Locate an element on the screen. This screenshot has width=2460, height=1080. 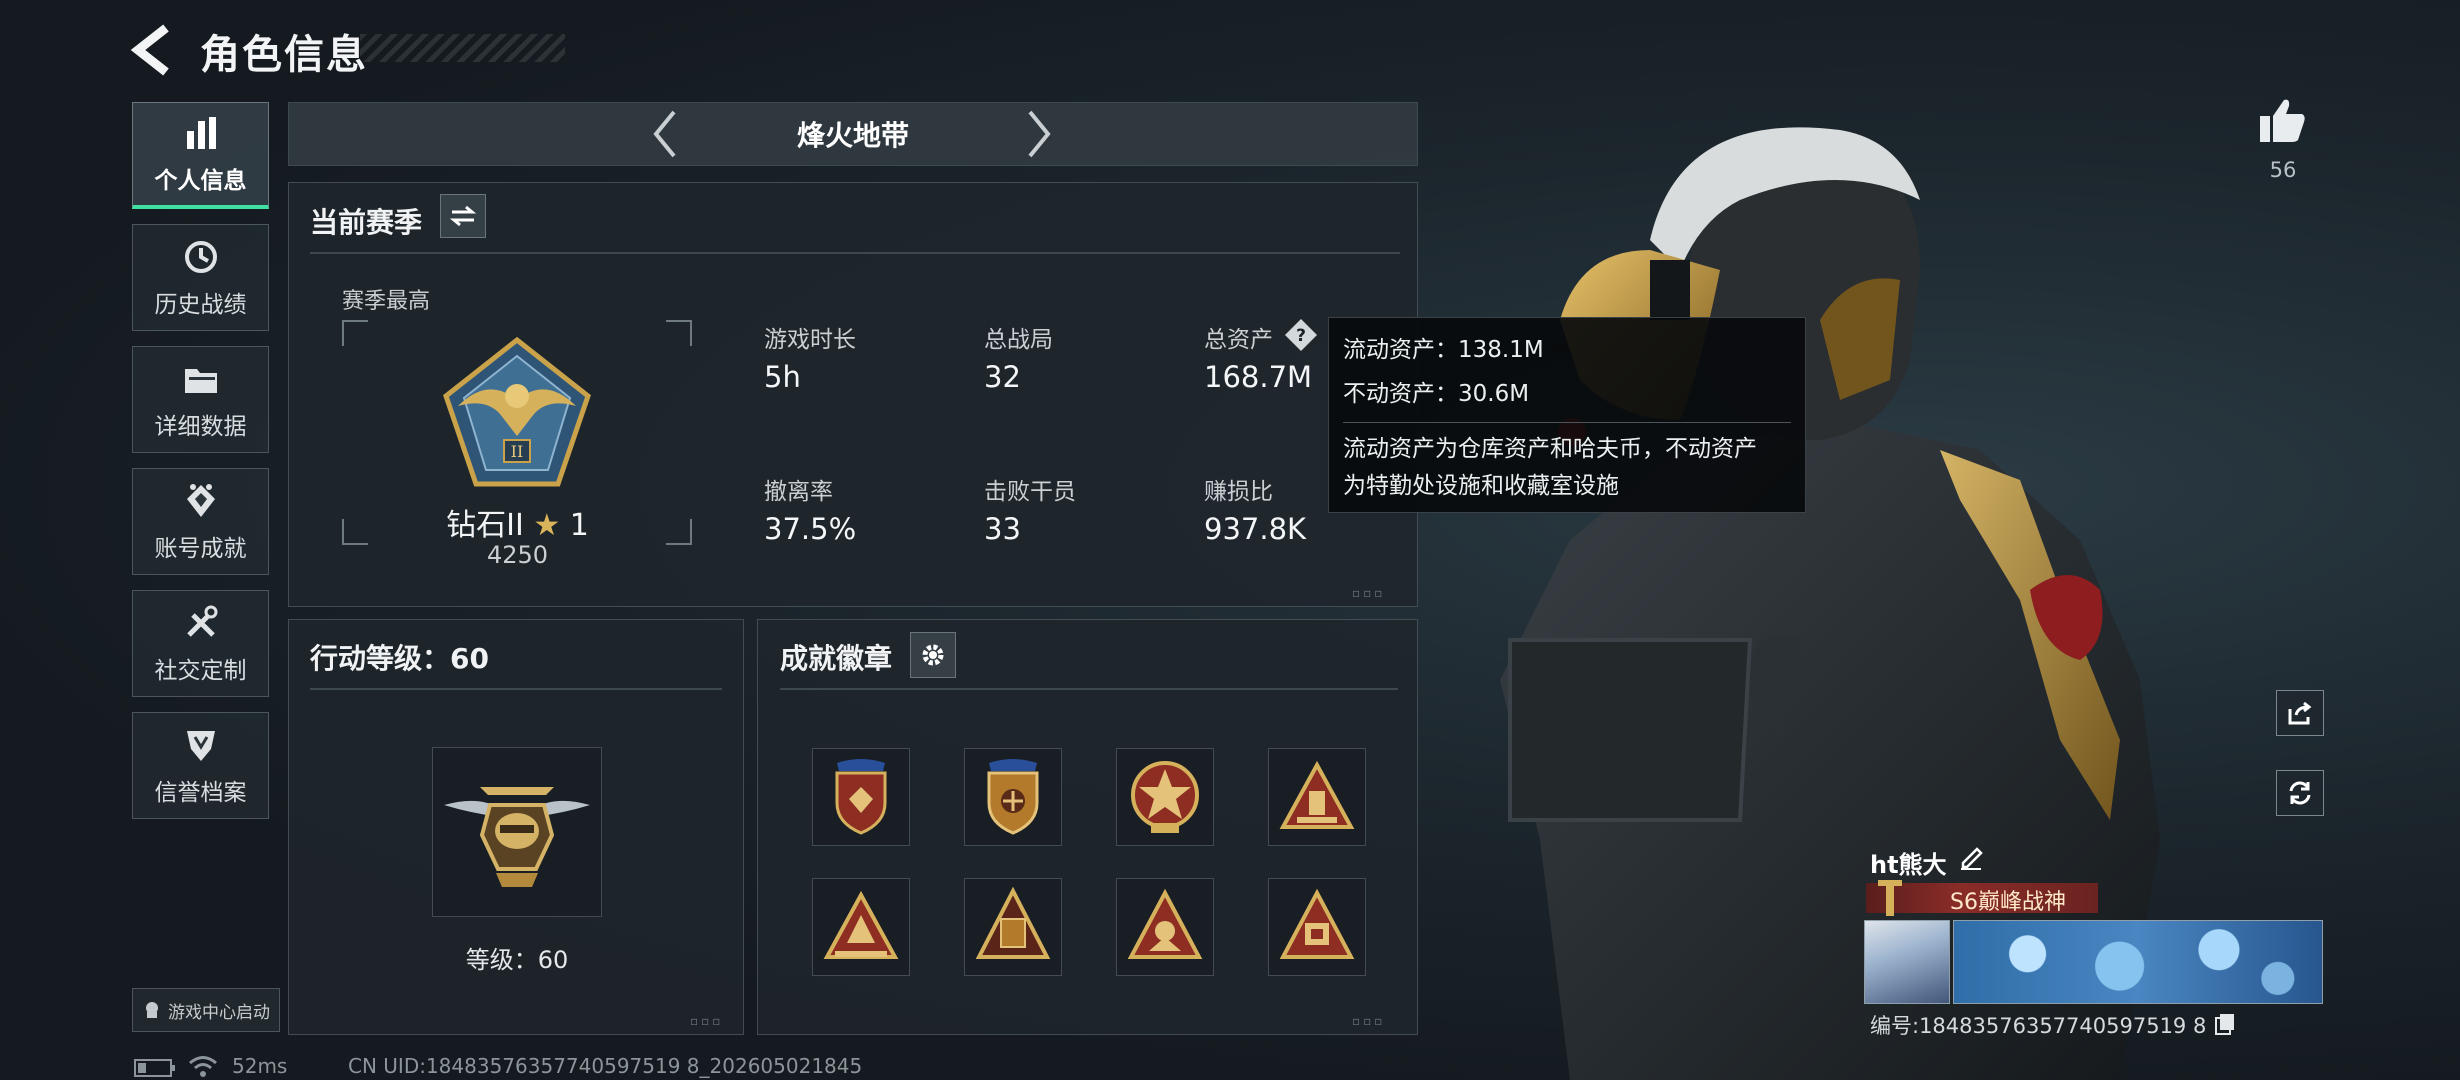
share-button is located at coordinates (2300, 713).